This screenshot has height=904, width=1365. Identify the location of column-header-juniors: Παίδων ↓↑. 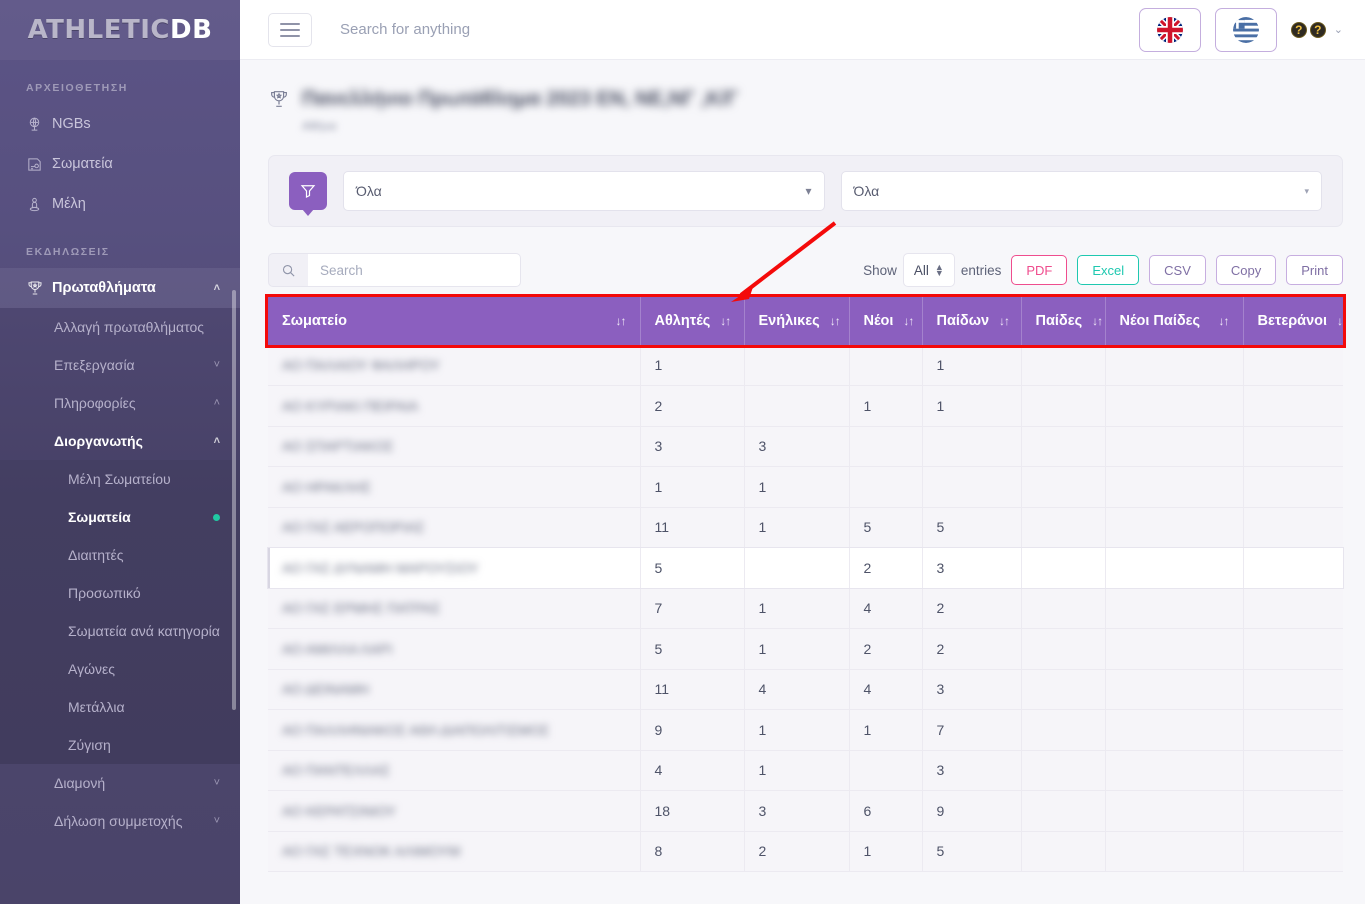
(972, 321).